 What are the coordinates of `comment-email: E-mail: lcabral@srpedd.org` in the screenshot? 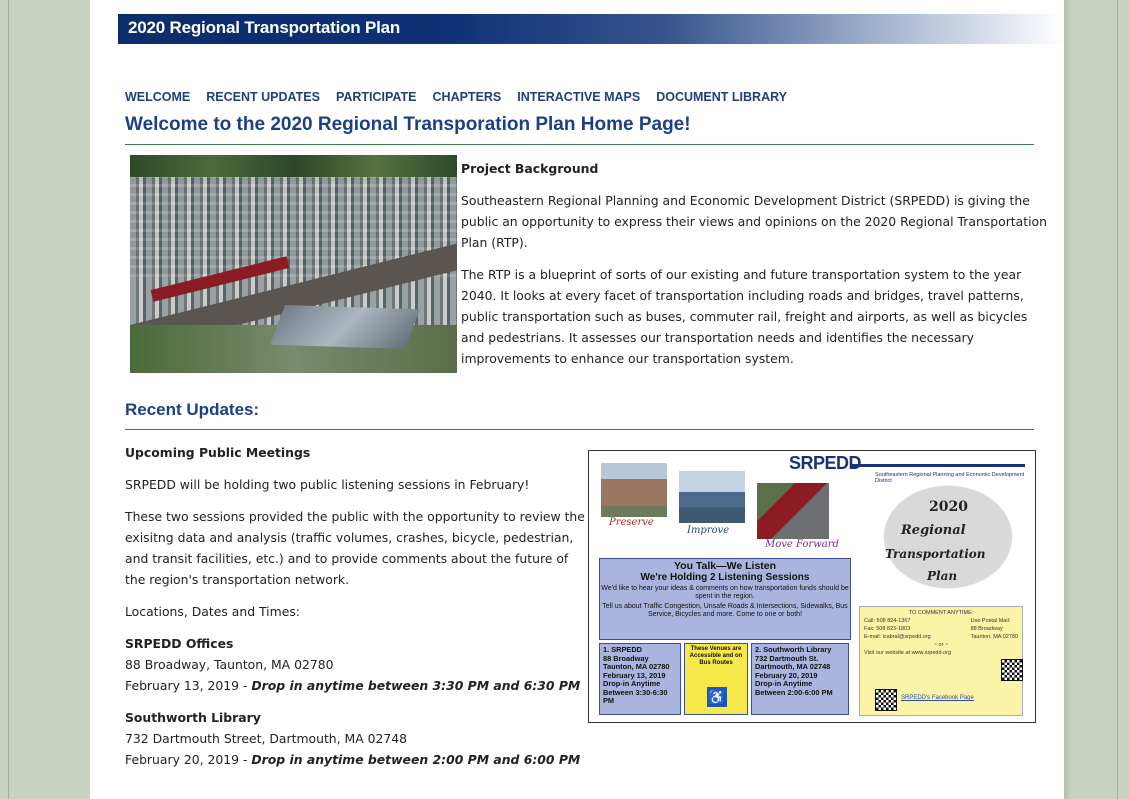 It's located at (897, 637).